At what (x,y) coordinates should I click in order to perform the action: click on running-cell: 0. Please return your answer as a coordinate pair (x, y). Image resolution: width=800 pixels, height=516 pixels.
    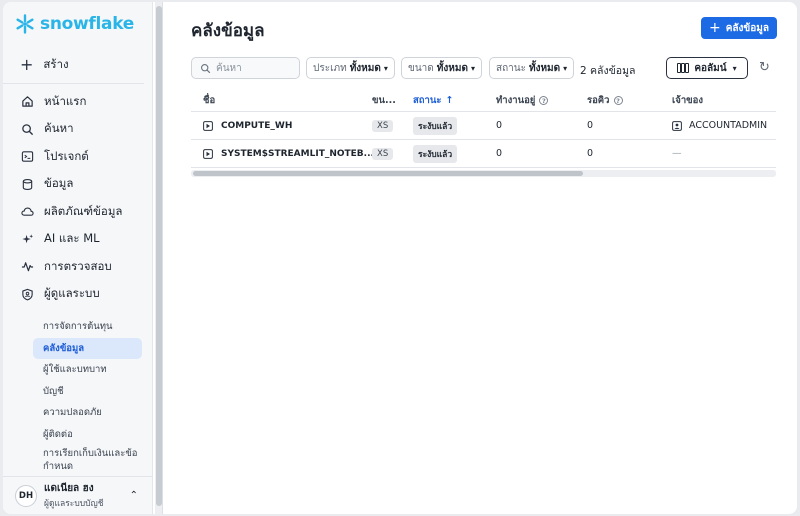
    Looking at the image, I should click on (499, 153).